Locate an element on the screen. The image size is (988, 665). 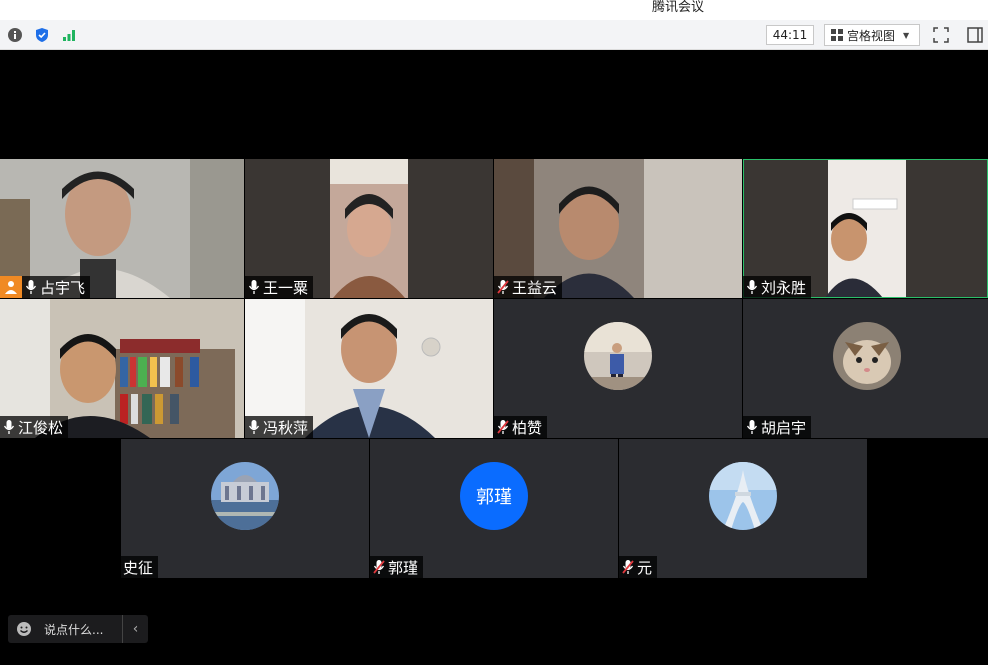
participant-name-tag: 柏赞 is located at coordinates (521, 427).